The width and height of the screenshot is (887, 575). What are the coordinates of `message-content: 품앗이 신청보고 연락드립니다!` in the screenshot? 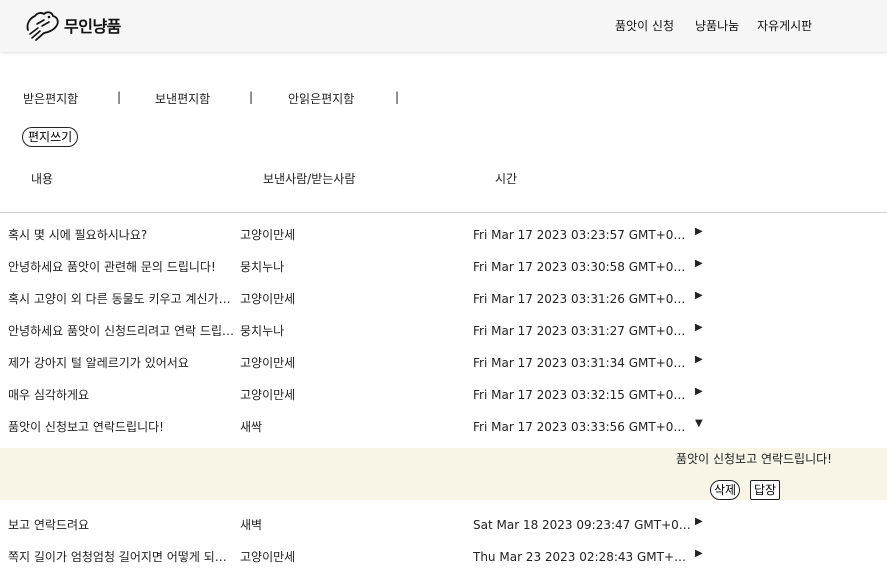 It's located at (86, 427).